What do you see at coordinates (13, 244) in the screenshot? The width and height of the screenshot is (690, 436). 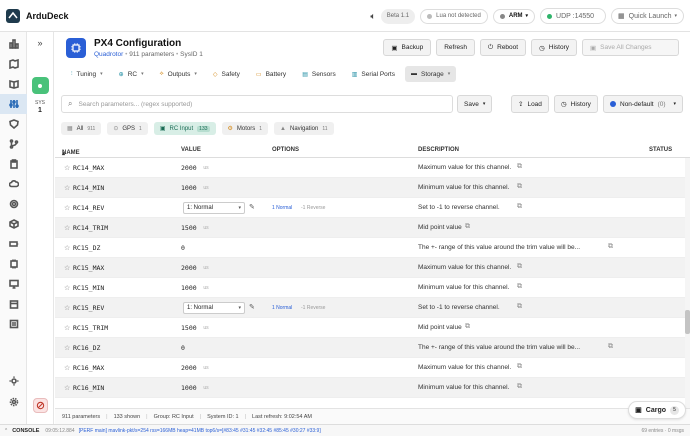 I see `nav-battery-icon` at bounding box center [13, 244].